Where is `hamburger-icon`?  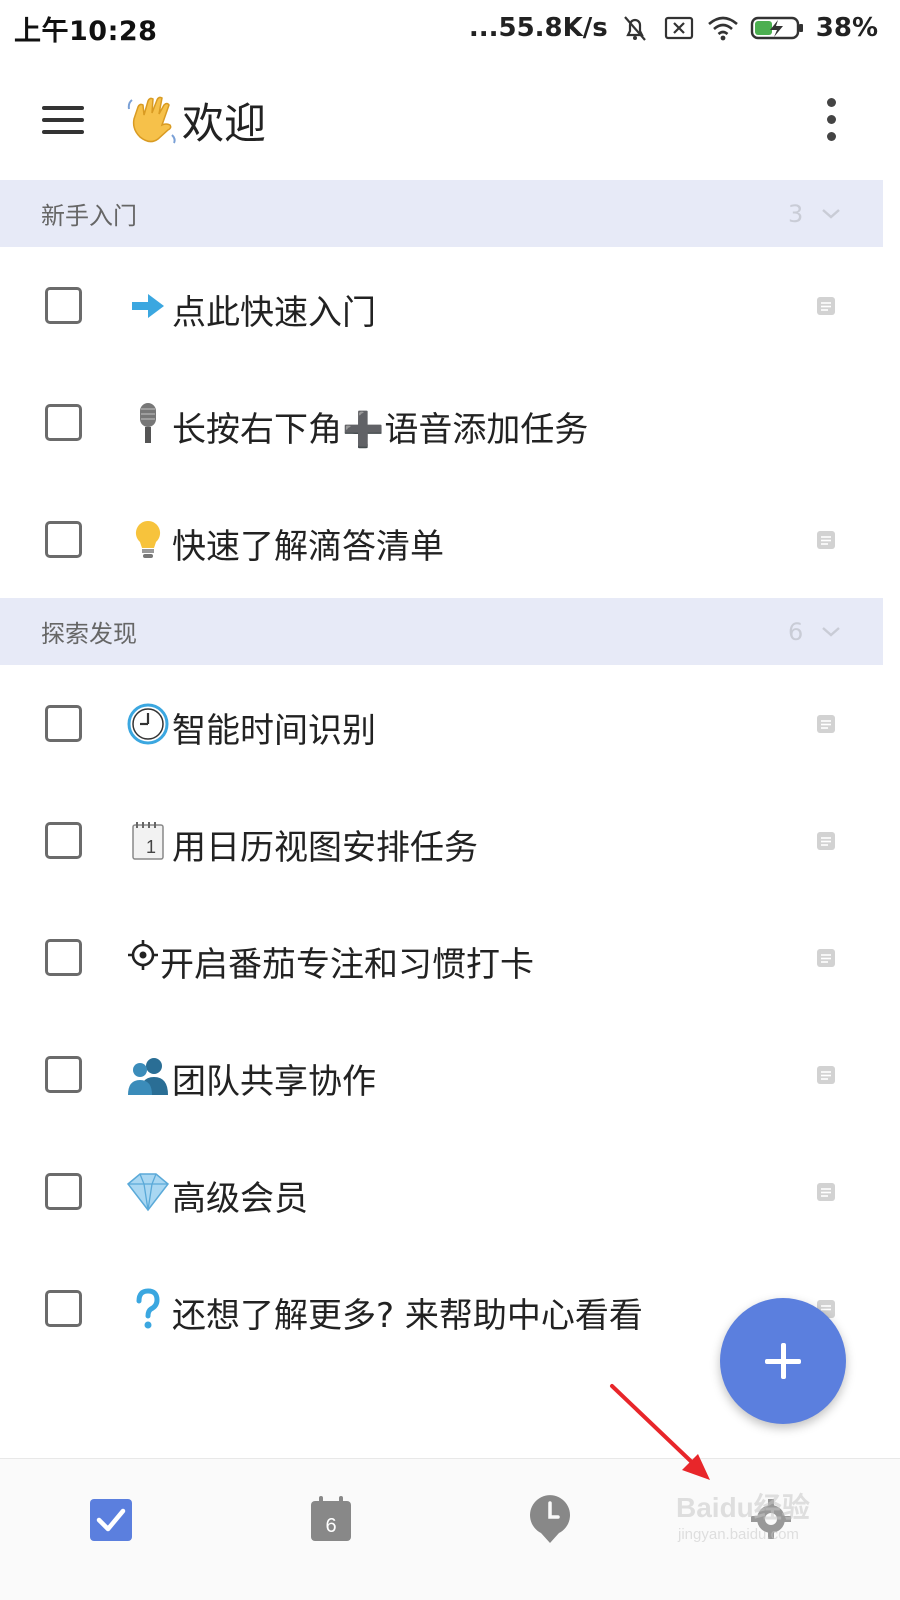 hamburger-icon is located at coordinates (63, 120).